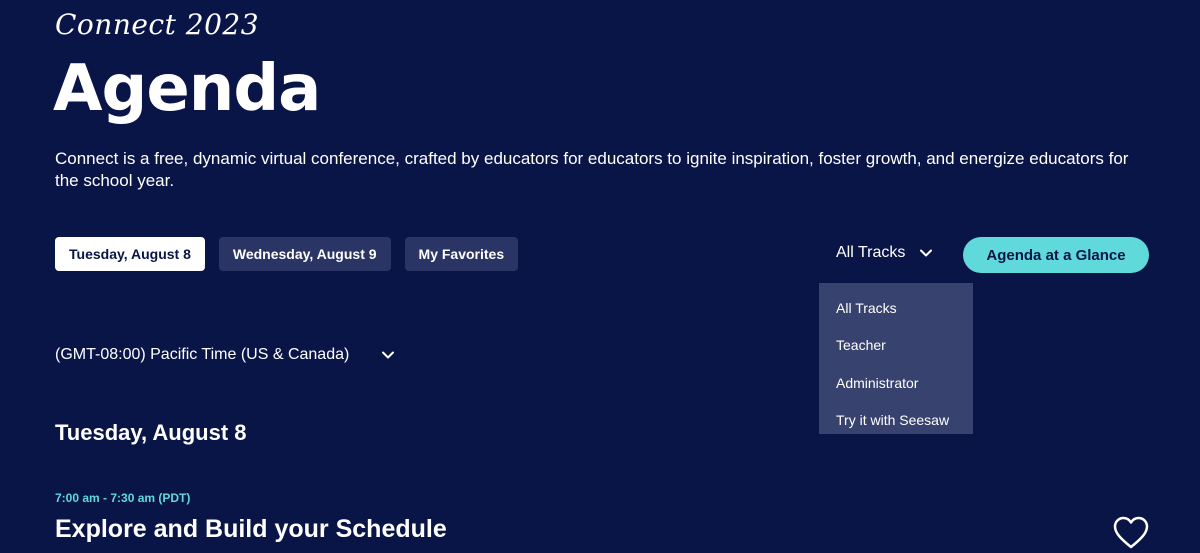 The image size is (1200, 553). I want to click on track-filter-value: All Tracks, so click(871, 252).